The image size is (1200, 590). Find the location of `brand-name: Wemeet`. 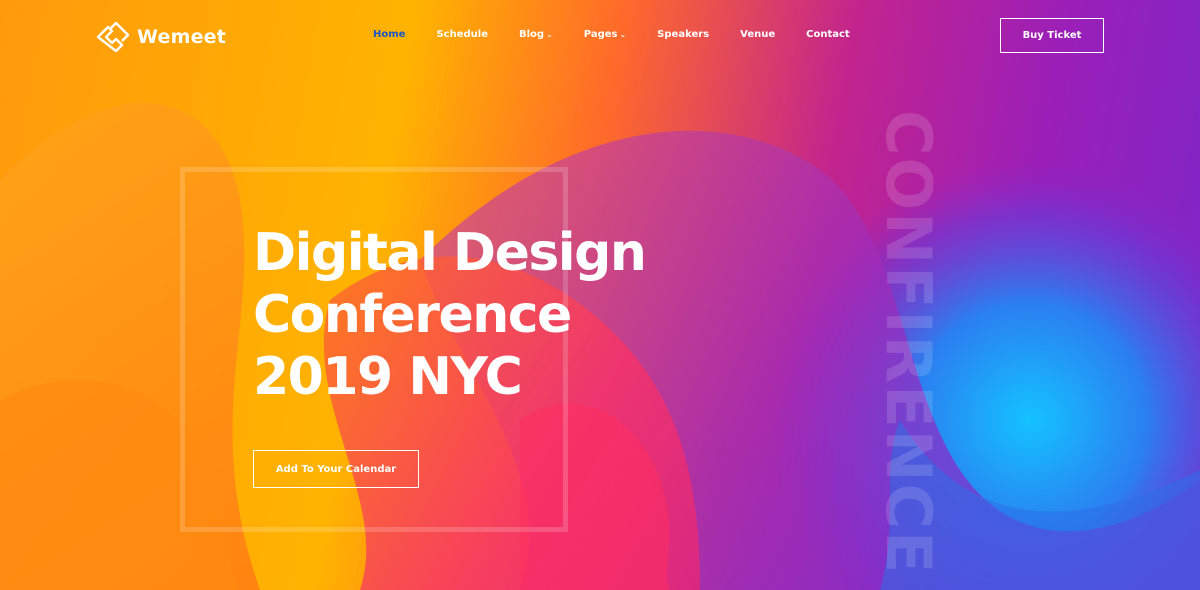

brand-name: Wemeet is located at coordinates (182, 37).